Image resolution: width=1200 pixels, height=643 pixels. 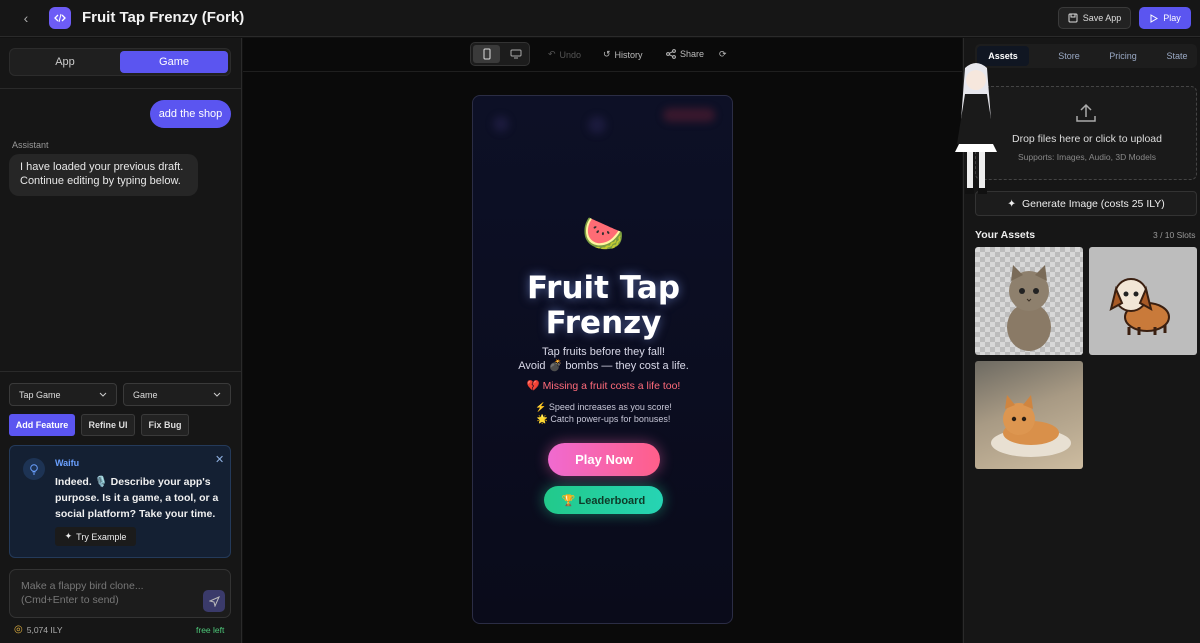 I want to click on coins-icon: ◎, so click(x=18, y=629).